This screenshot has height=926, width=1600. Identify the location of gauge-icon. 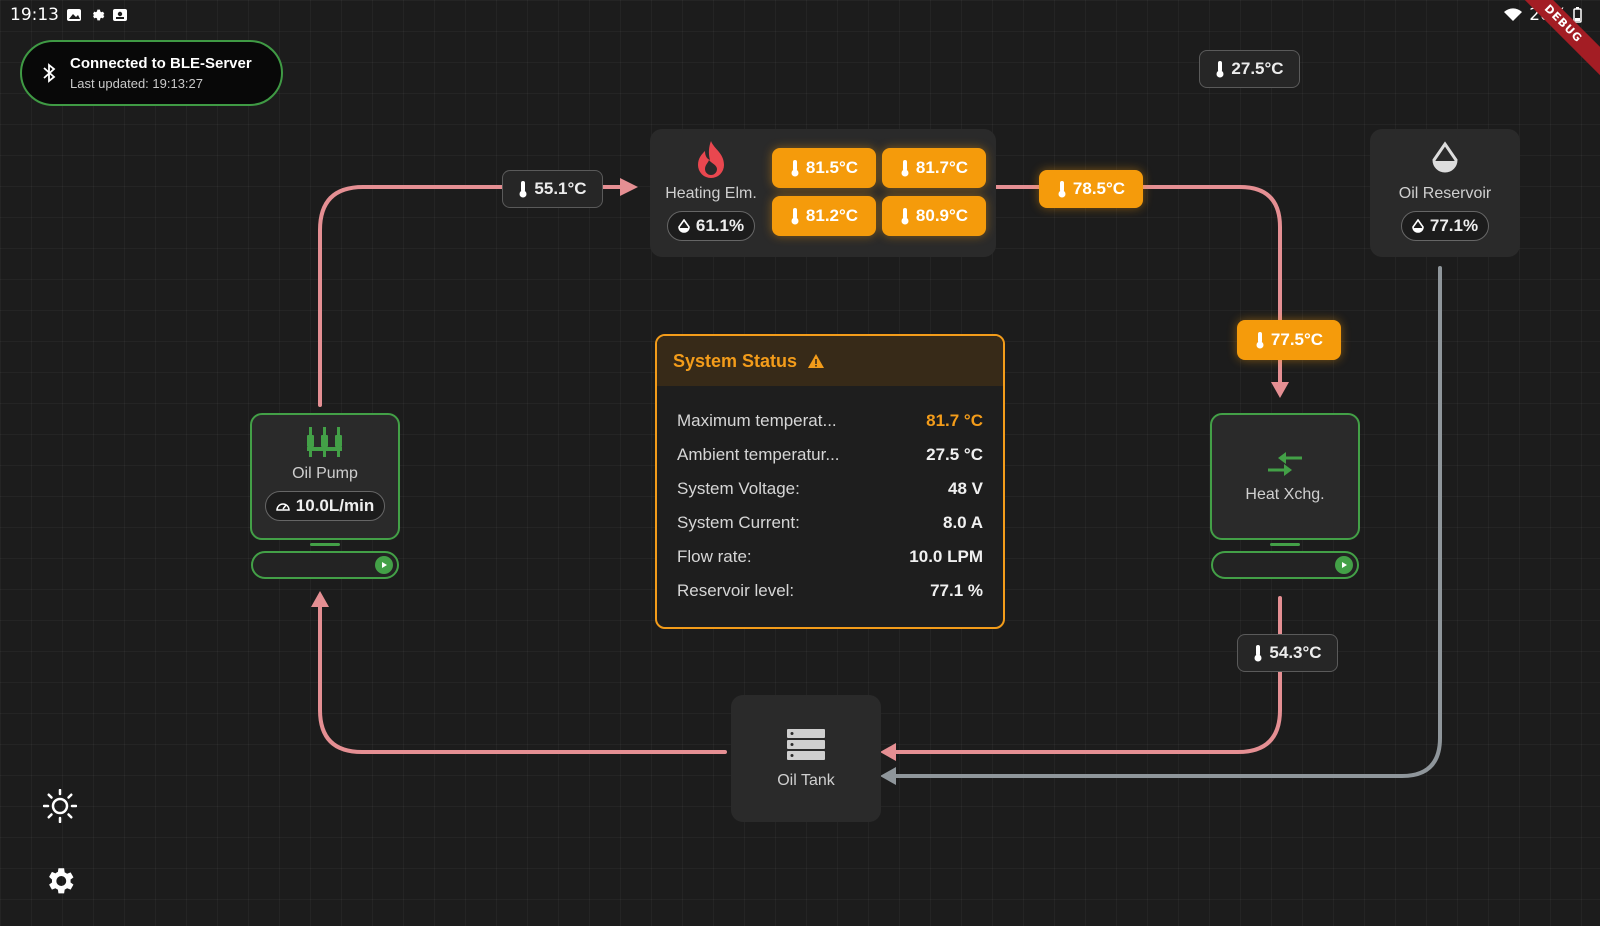
(283, 507).